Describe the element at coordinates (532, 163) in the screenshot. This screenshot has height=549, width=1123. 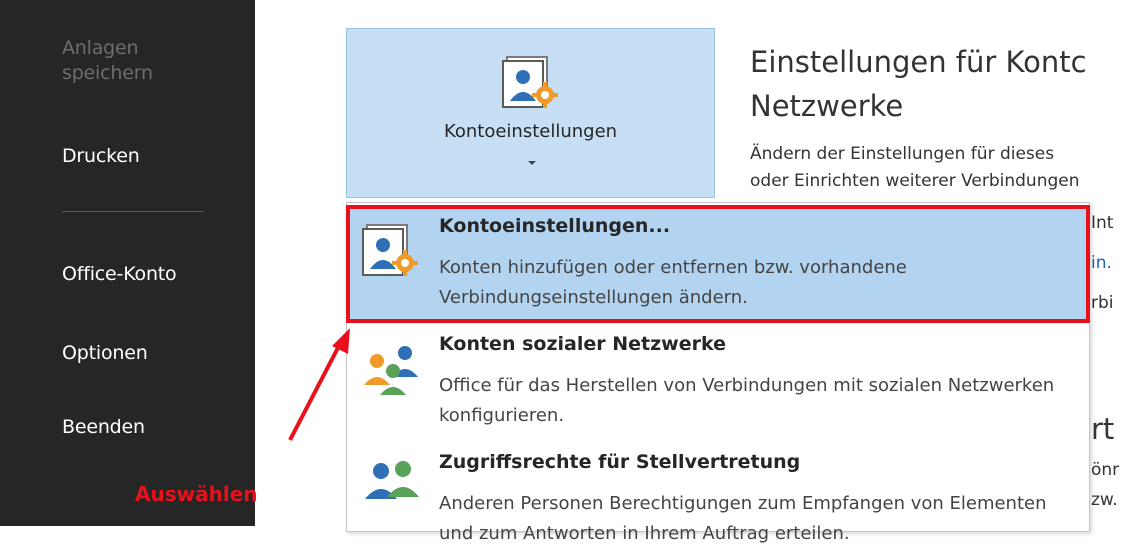
I see `chevron-down-icon` at that location.